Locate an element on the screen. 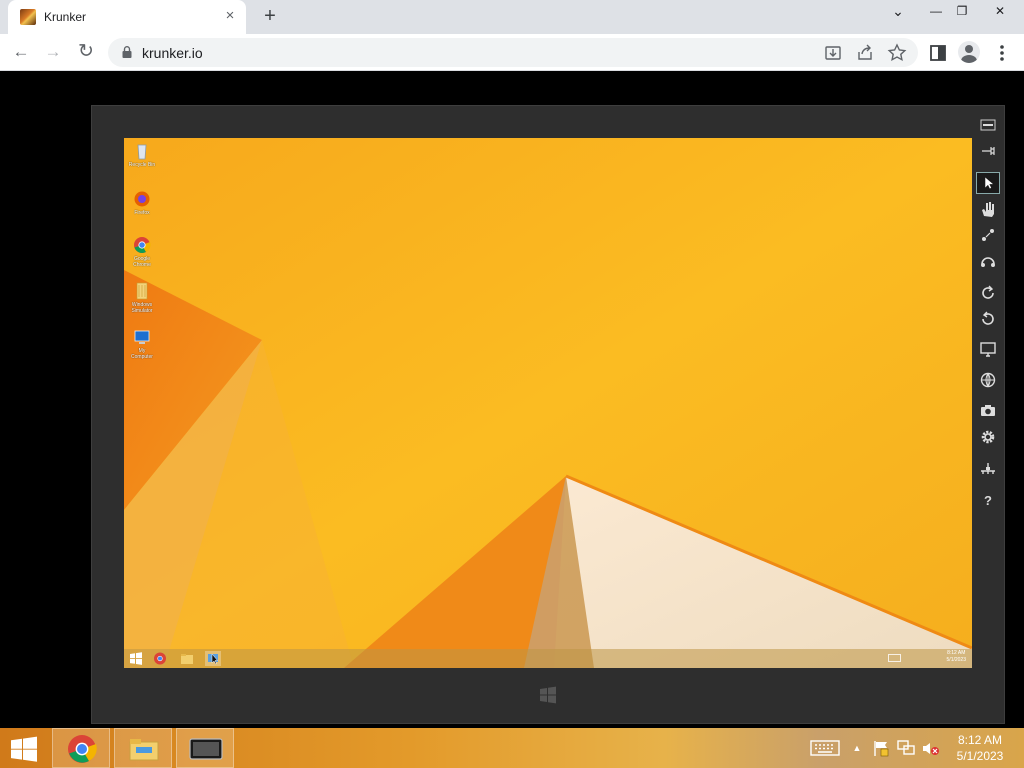  tab-krunker: Krunker × is located at coordinates (127, 17).